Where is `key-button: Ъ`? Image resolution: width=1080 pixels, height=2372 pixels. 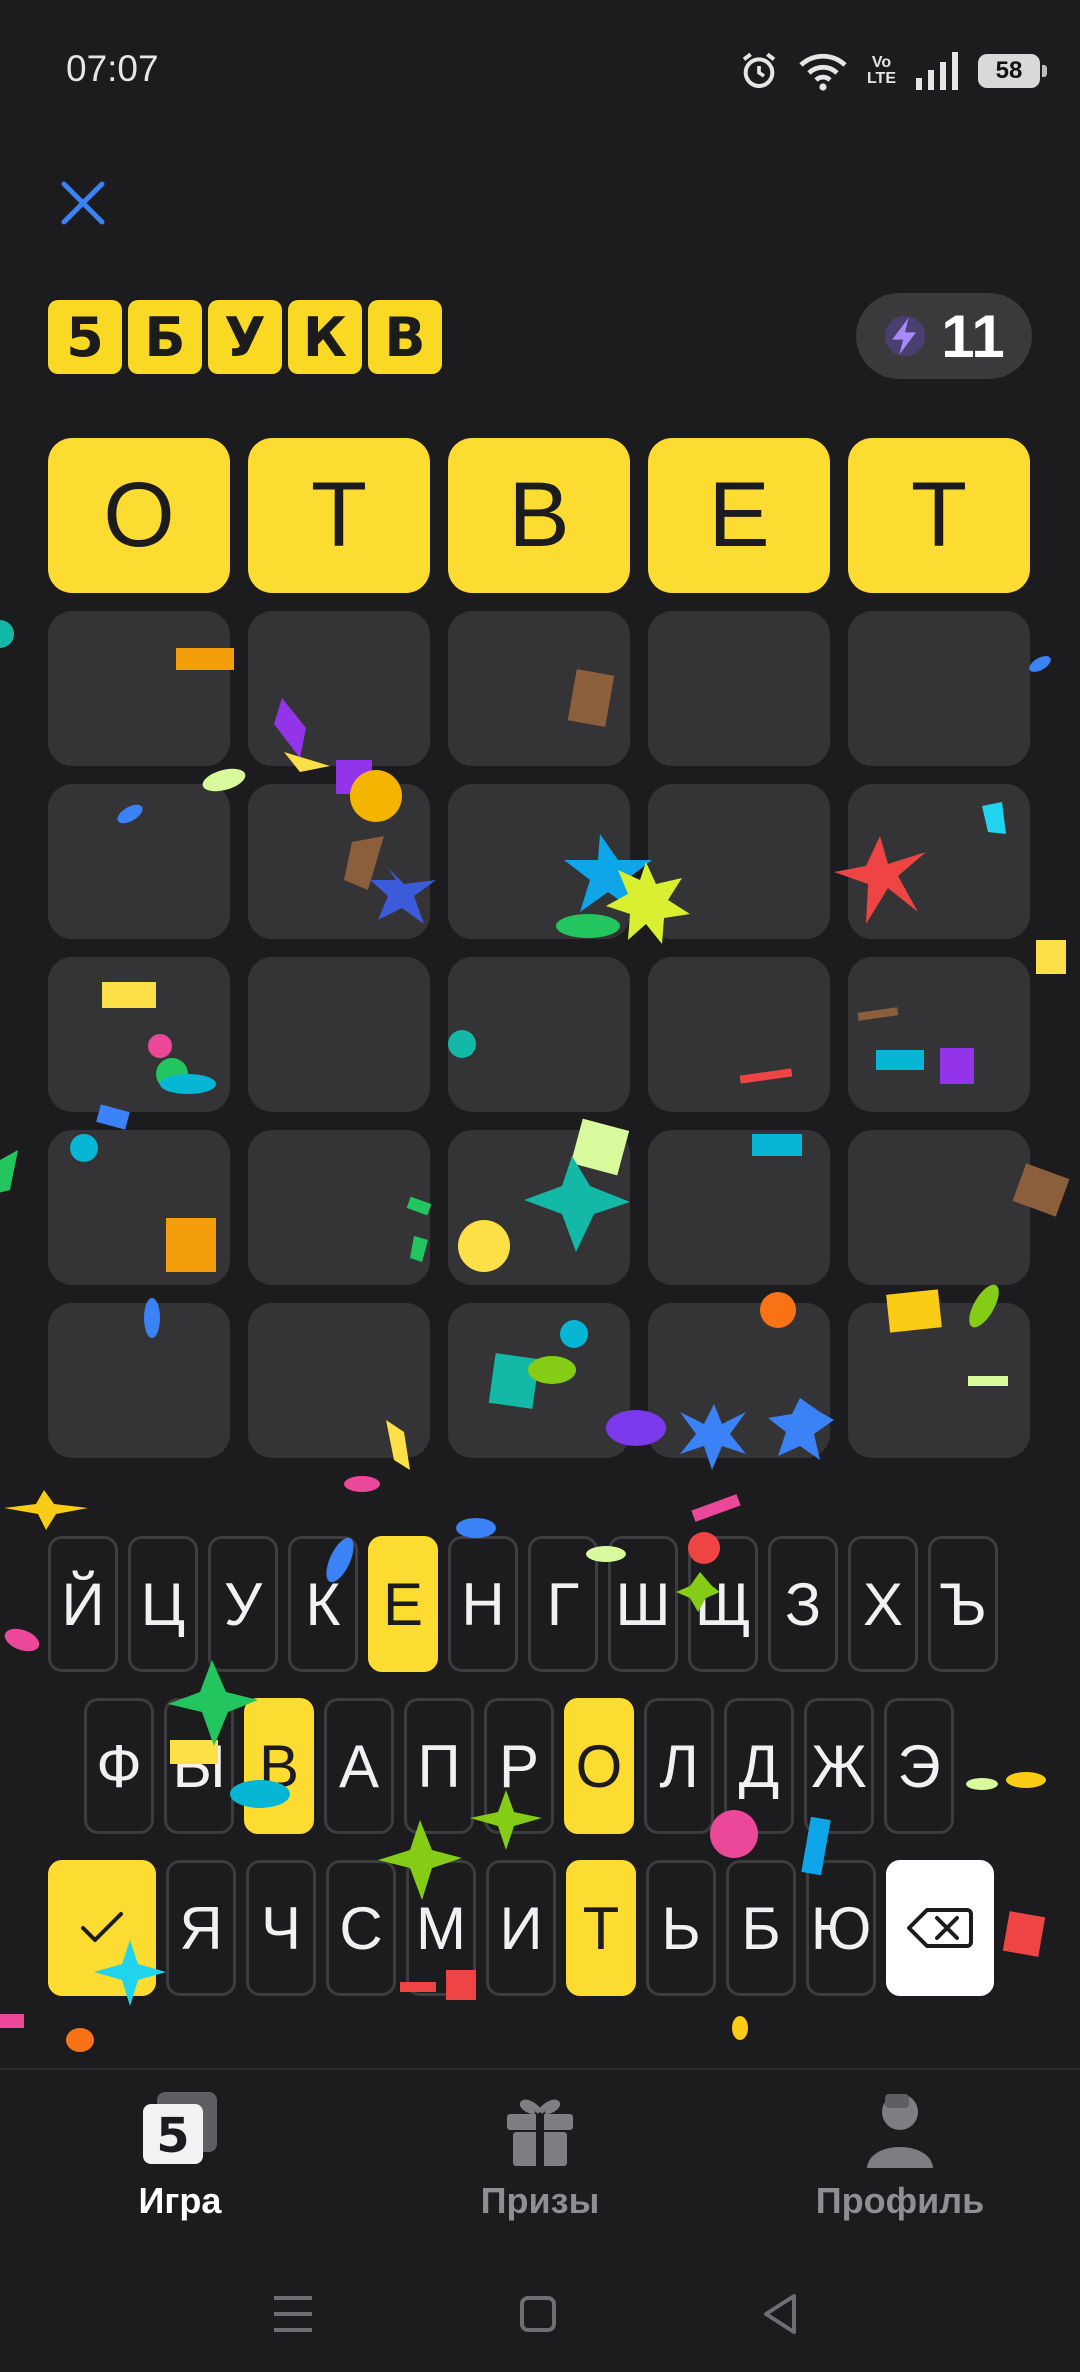
key-button: Ъ is located at coordinates (963, 1604).